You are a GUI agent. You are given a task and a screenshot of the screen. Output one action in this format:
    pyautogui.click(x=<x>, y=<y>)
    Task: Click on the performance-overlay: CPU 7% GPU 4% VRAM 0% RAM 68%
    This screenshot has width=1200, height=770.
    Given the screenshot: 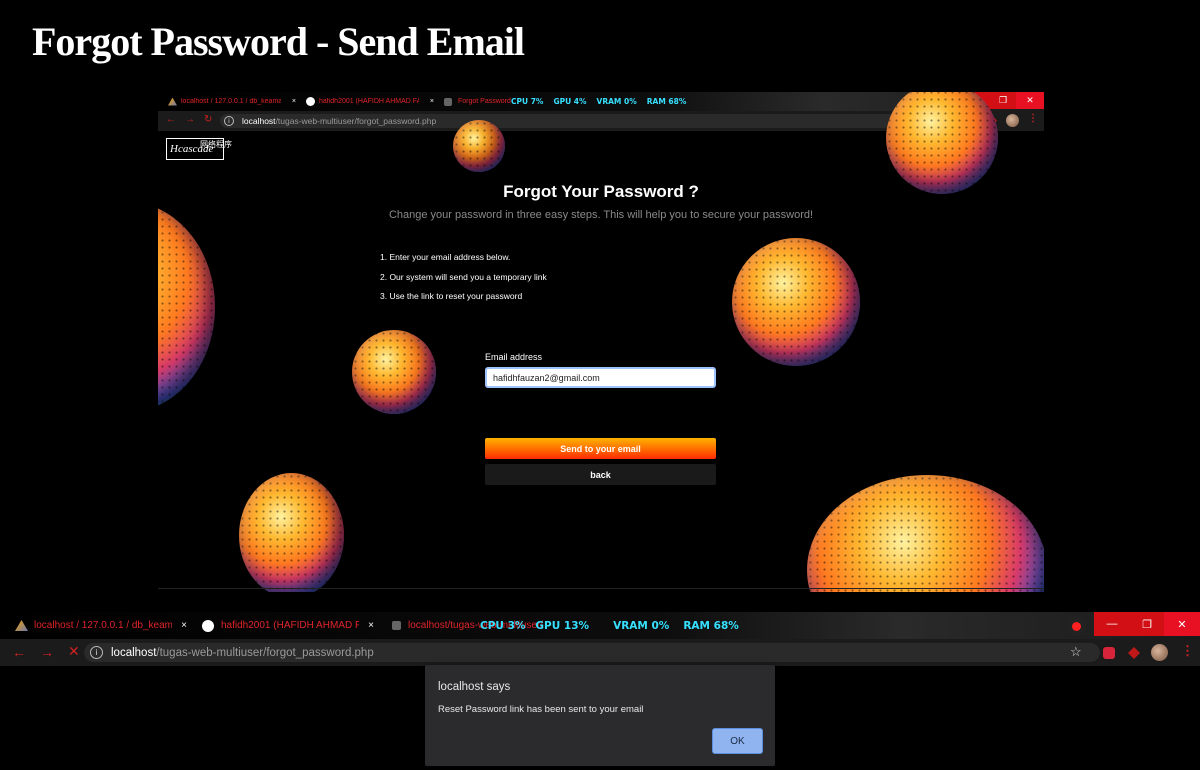 What is the action you would take?
    pyautogui.click(x=603, y=101)
    